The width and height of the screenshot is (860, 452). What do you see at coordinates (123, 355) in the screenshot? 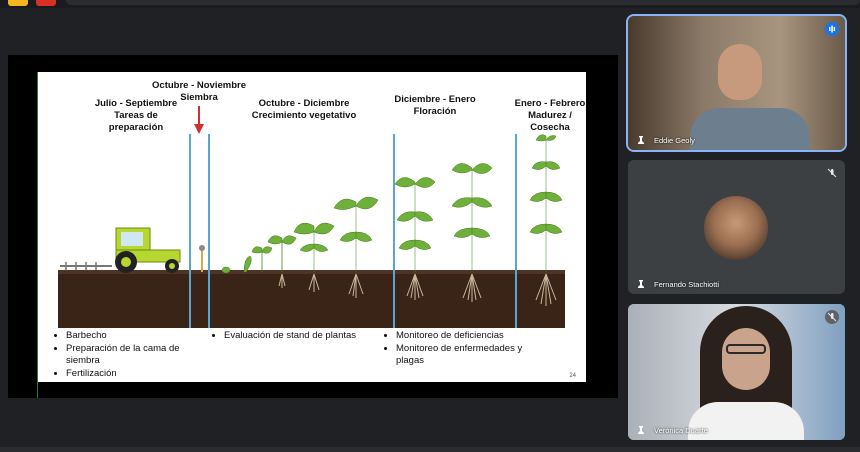
I see `bullet-item: Preparación de la cama de siembra` at bounding box center [123, 355].